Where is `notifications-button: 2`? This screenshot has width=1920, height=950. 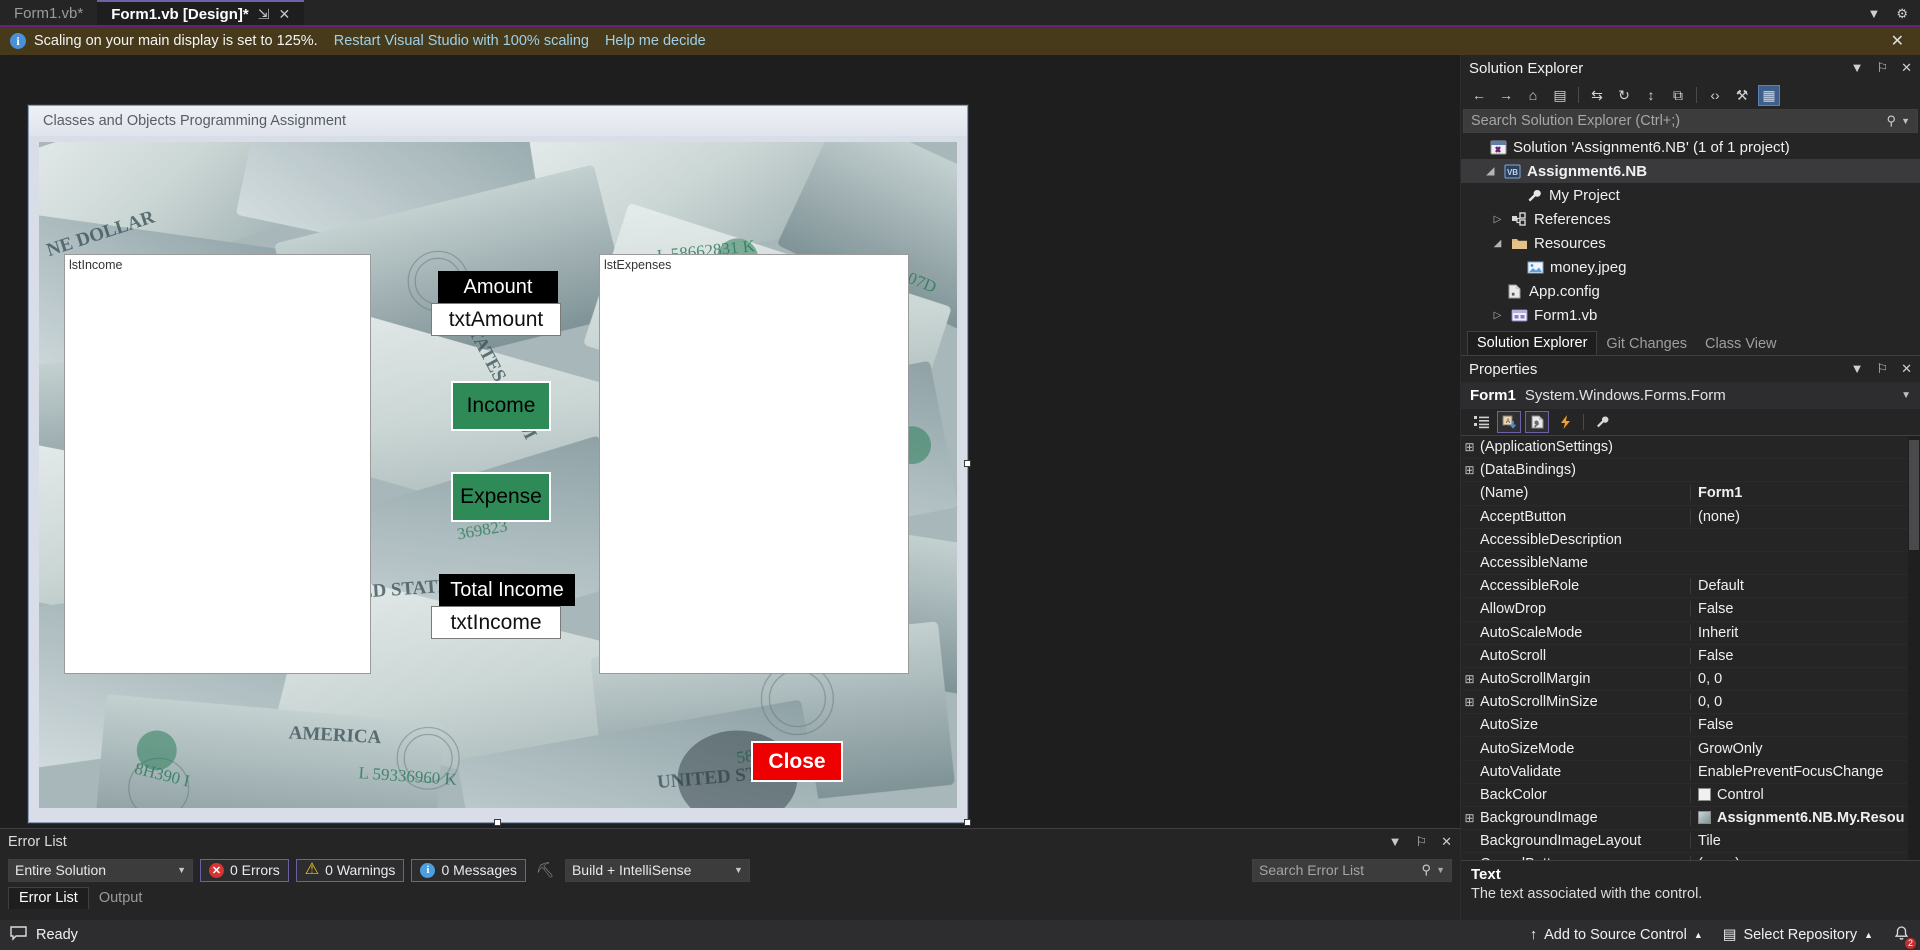
notifications-button: 2 is located at coordinates (1904, 937).